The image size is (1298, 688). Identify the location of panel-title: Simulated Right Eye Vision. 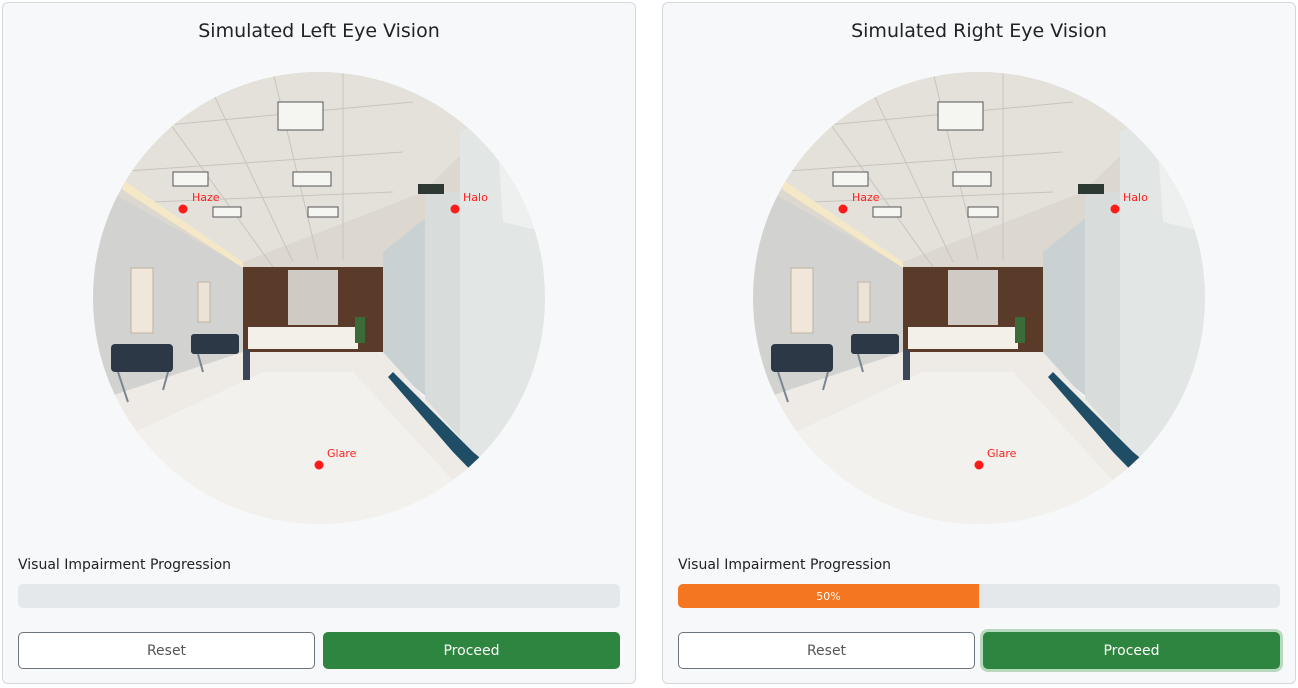
(979, 31).